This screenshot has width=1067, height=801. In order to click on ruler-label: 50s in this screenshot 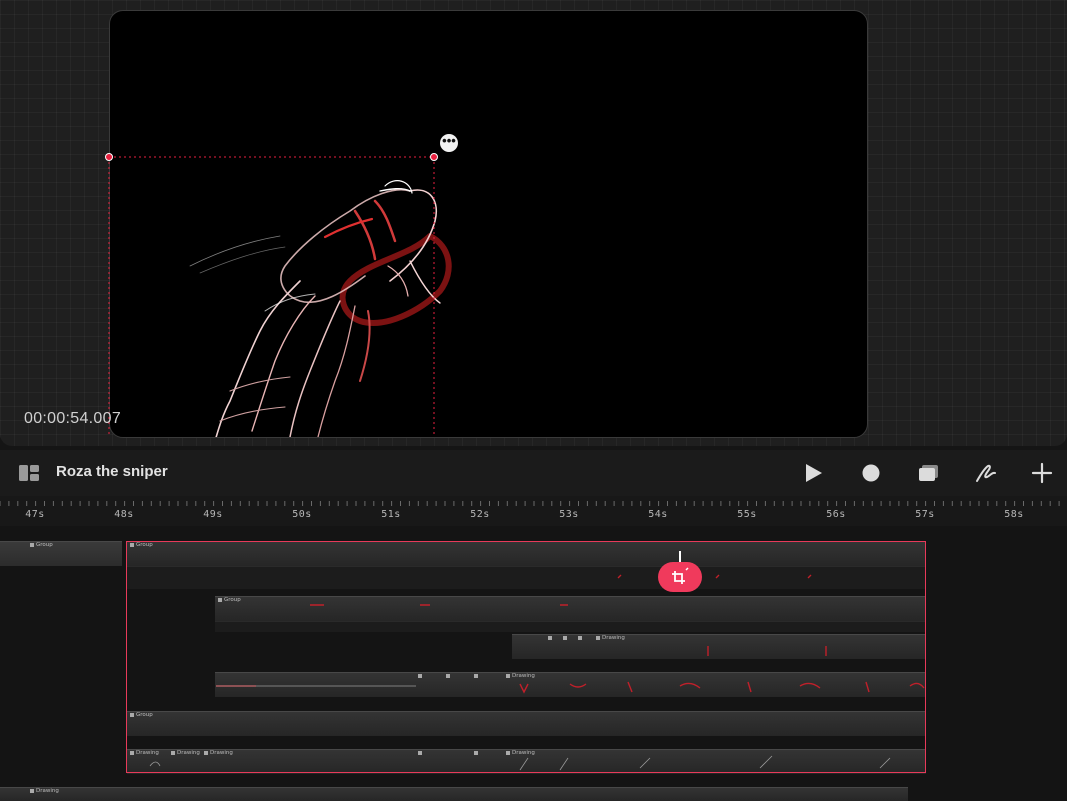, I will do `click(302, 514)`.